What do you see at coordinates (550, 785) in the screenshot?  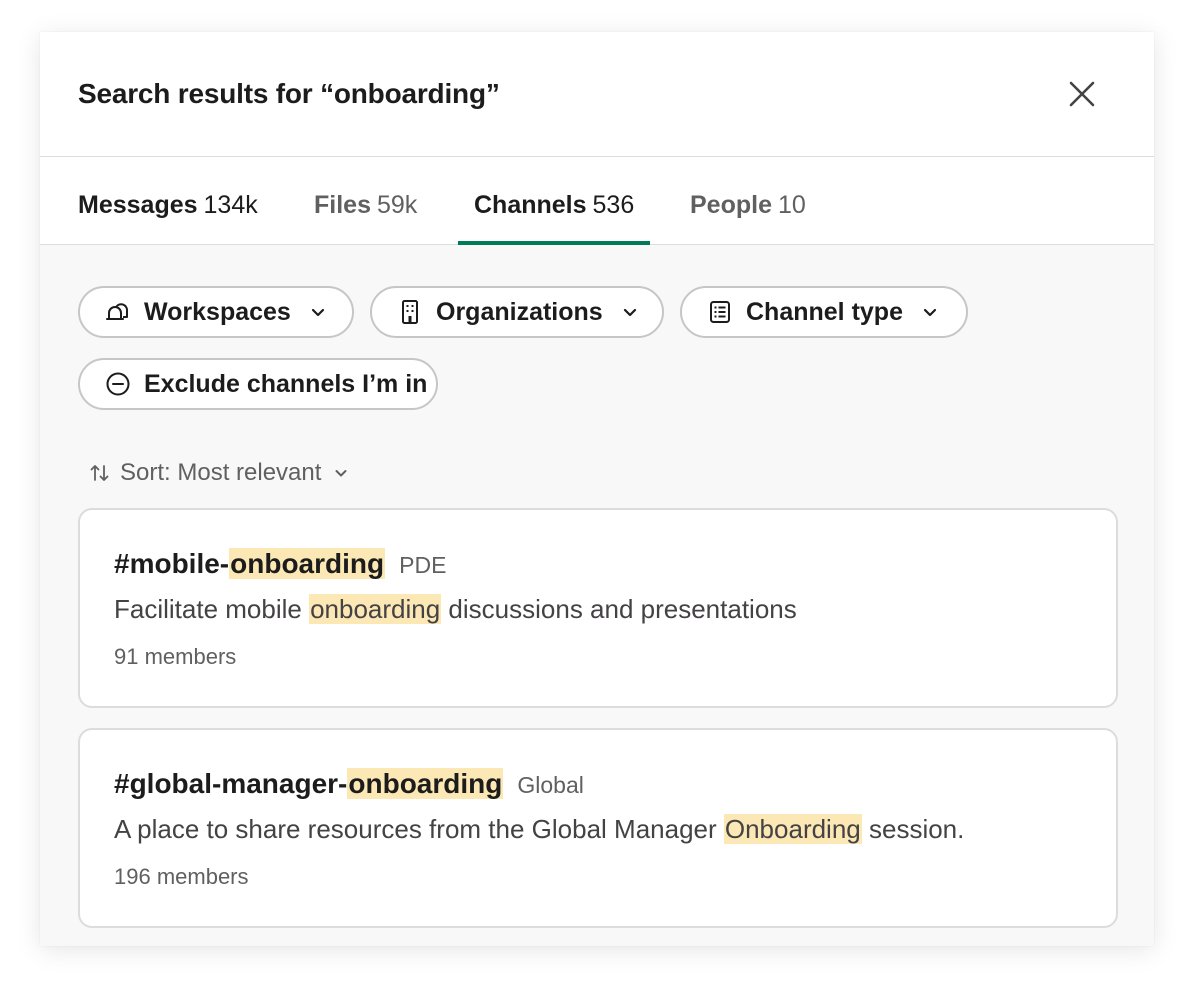 I see `workspace-name: Global` at bounding box center [550, 785].